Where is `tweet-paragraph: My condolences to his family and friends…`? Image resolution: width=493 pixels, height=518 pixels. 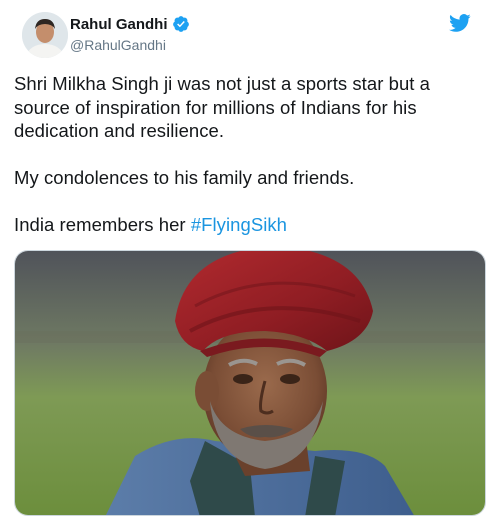 tweet-paragraph: My condolences to his family and friends… is located at coordinates (184, 177).